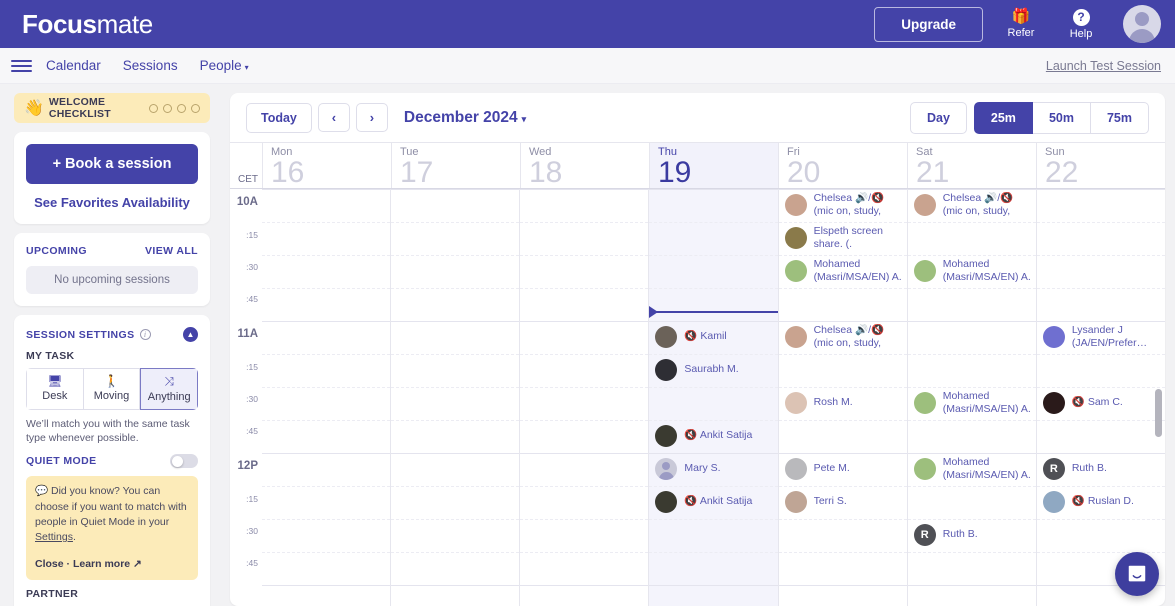 This screenshot has width=1175, height=606. What do you see at coordinates (1101, 403) in the screenshot?
I see `session-slot: 🔇 Sam C.` at bounding box center [1101, 403].